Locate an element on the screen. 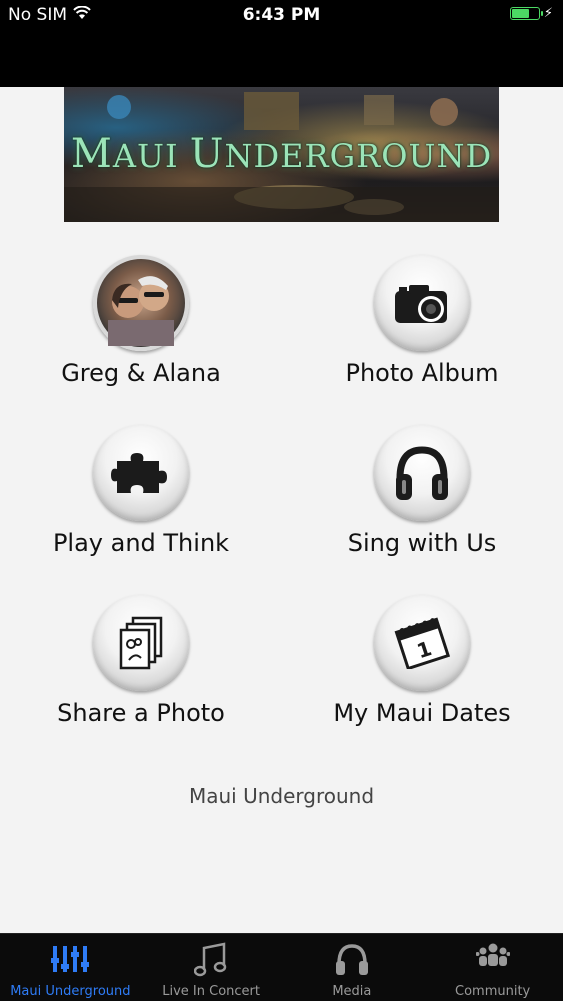 This screenshot has height=1001, width=563. menu-label: Greg & Alana is located at coordinates (141, 373).